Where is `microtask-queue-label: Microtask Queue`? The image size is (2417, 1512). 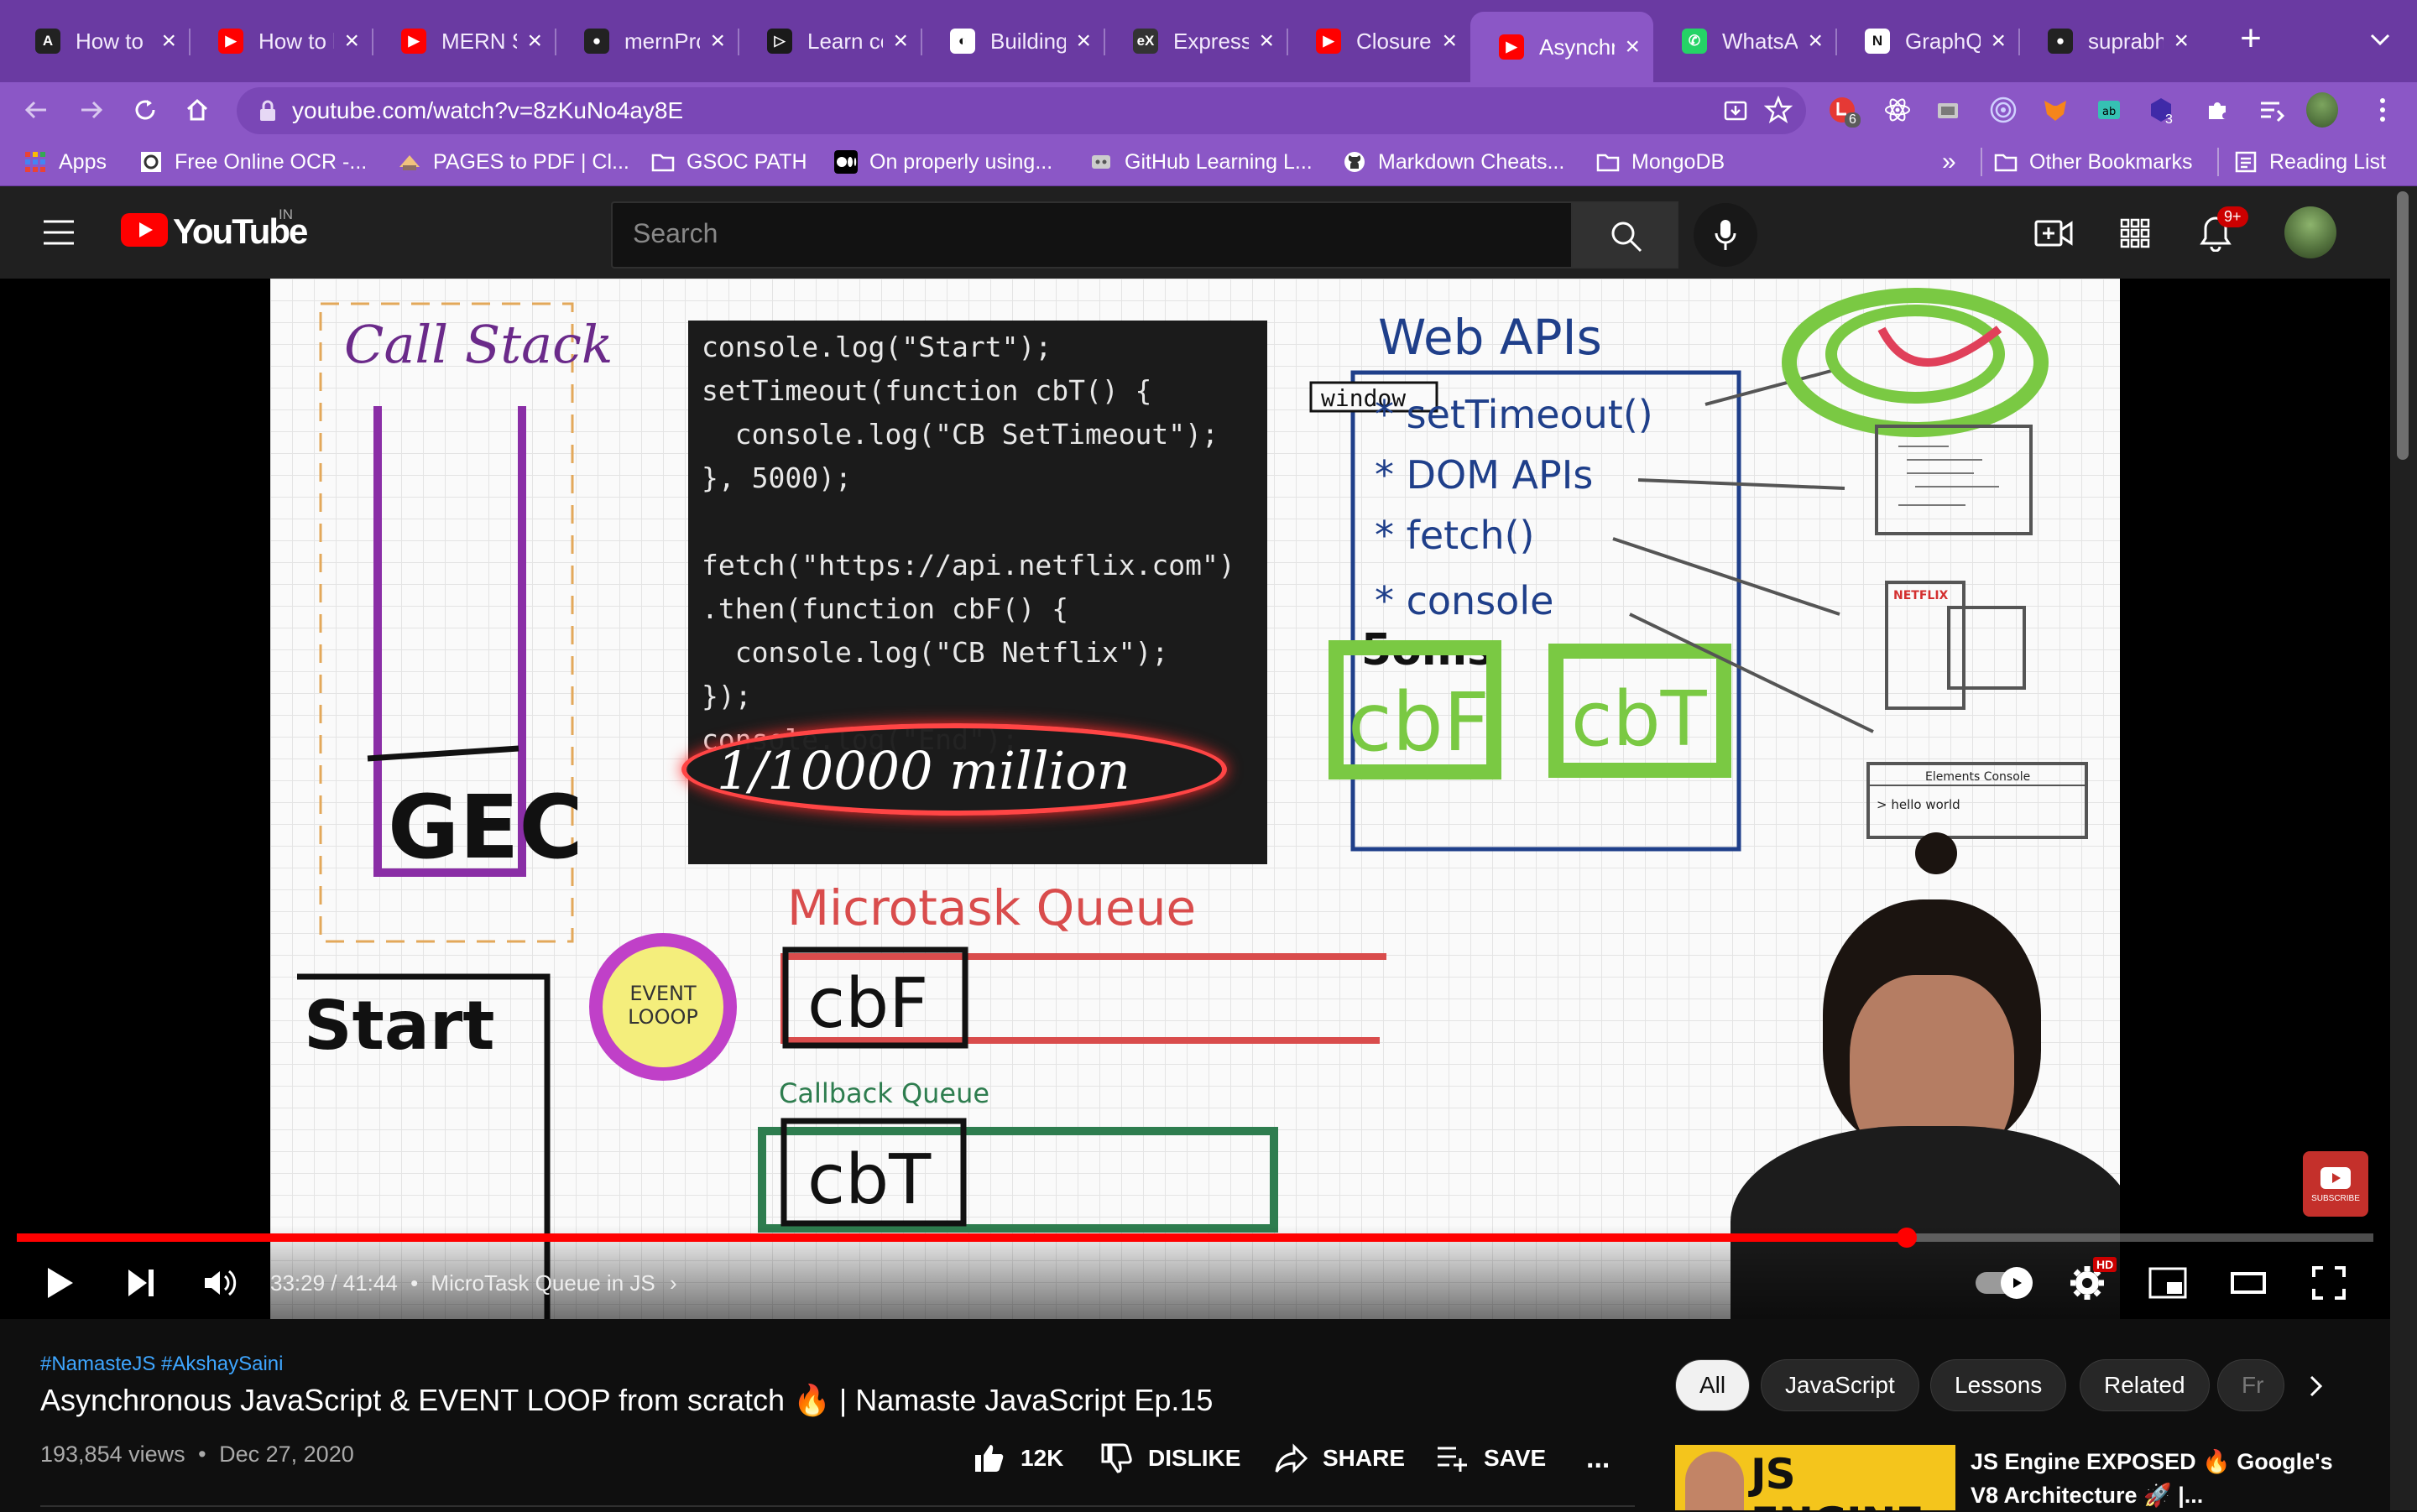
microtask-queue-label: Microtask Queue is located at coordinates (991, 908).